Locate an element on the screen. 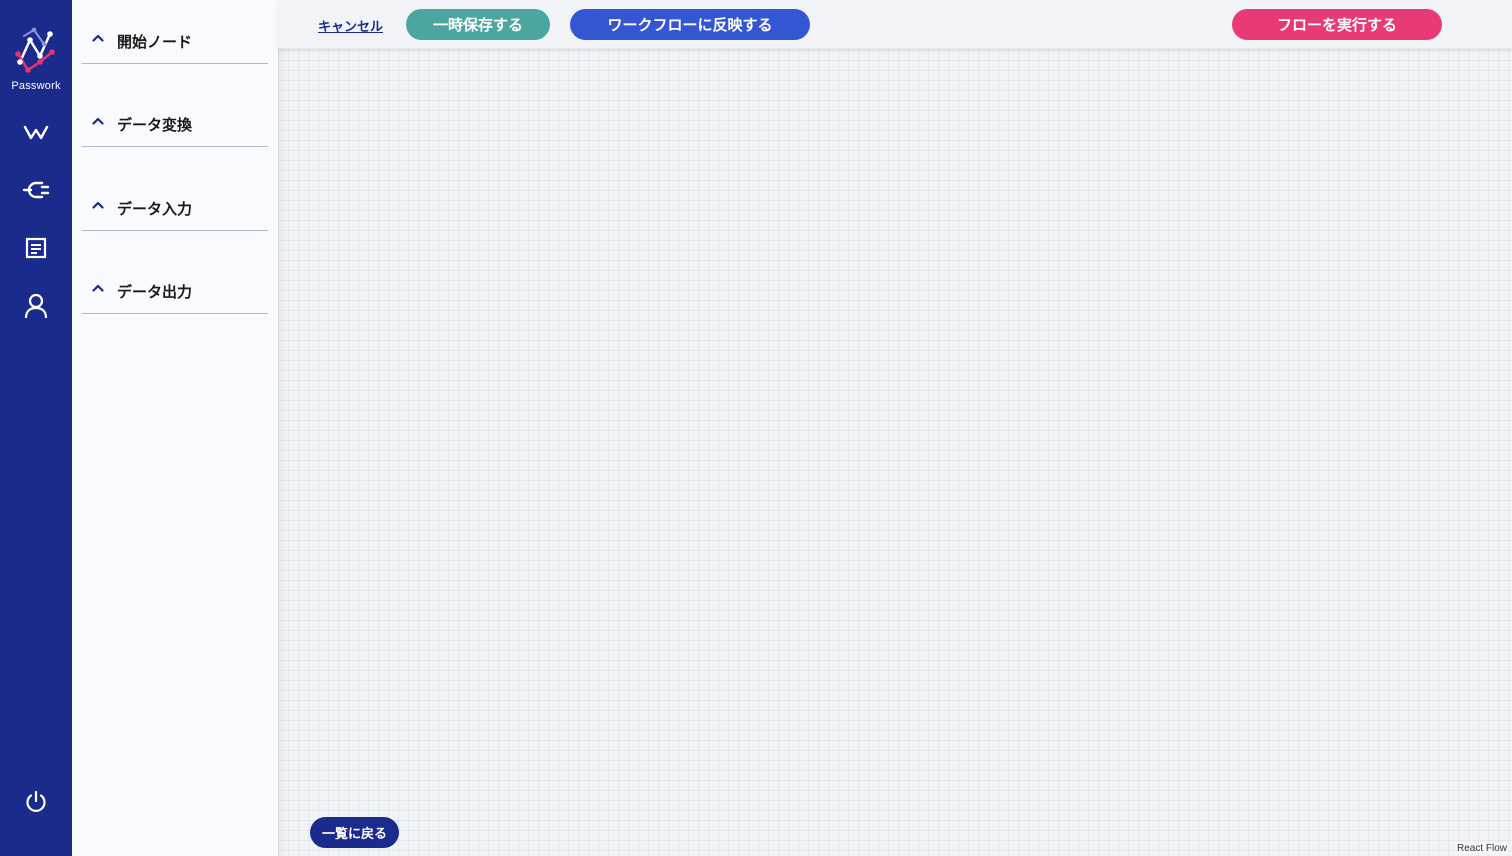 This screenshot has width=1512, height=856. cancel-link: キャンセル is located at coordinates (350, 25).